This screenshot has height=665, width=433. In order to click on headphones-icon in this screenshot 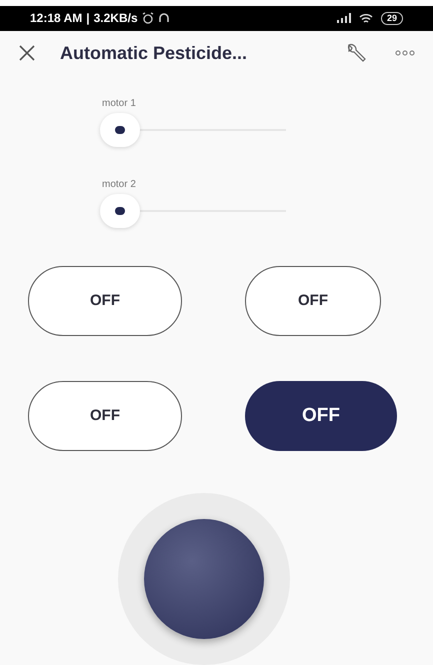, I will do `click(164, 18)`.